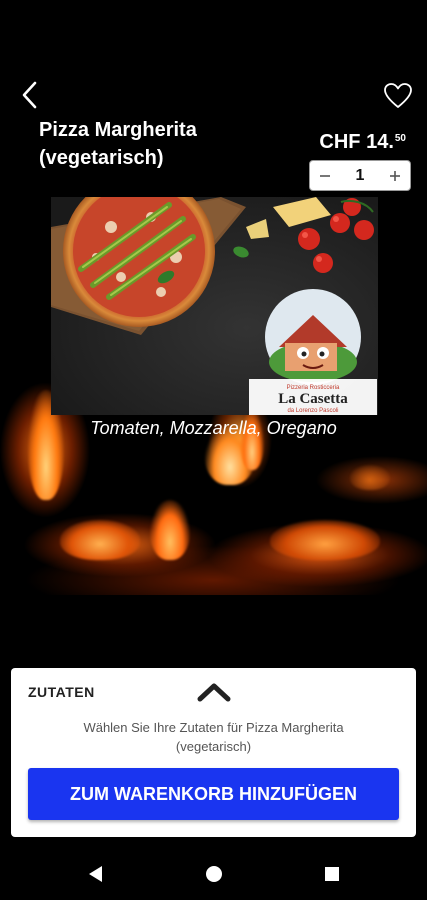  I want to click on system-navigation-bar, so click(213, 874).